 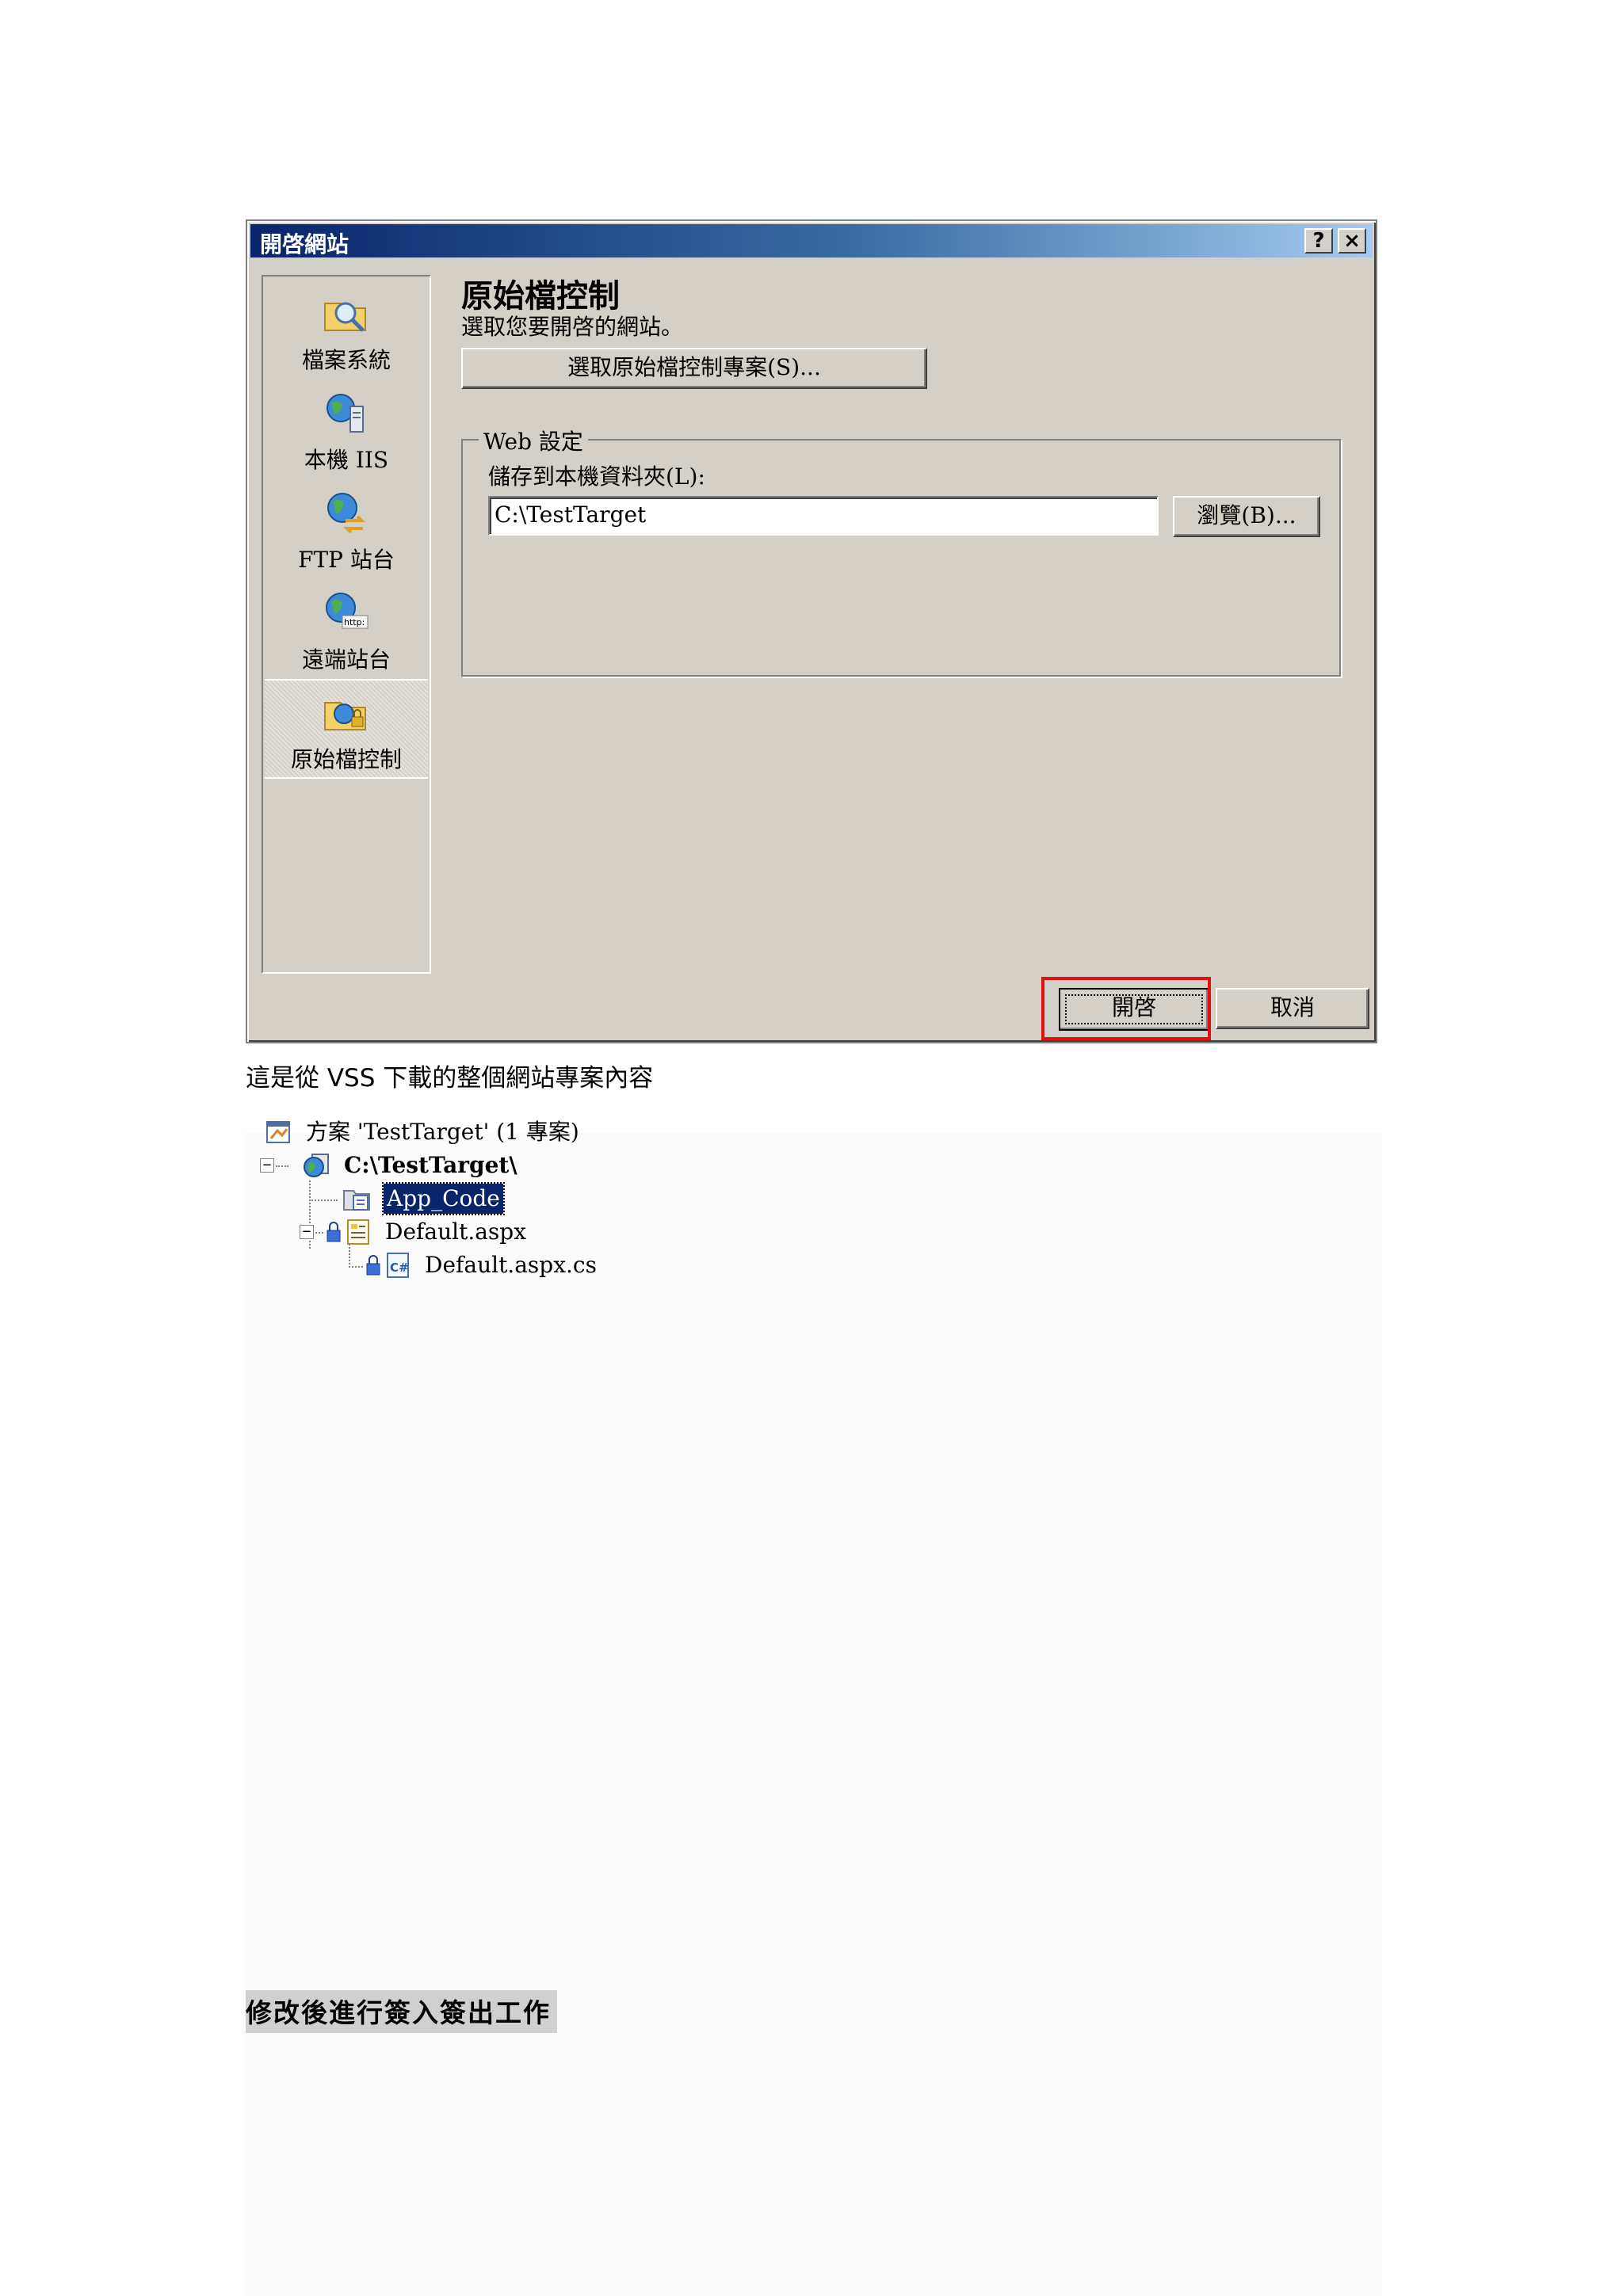 What do you see at coordinates (316, 1165) in the screenshot?
I see `web-project-icon` at bounding box center [316, 1165].